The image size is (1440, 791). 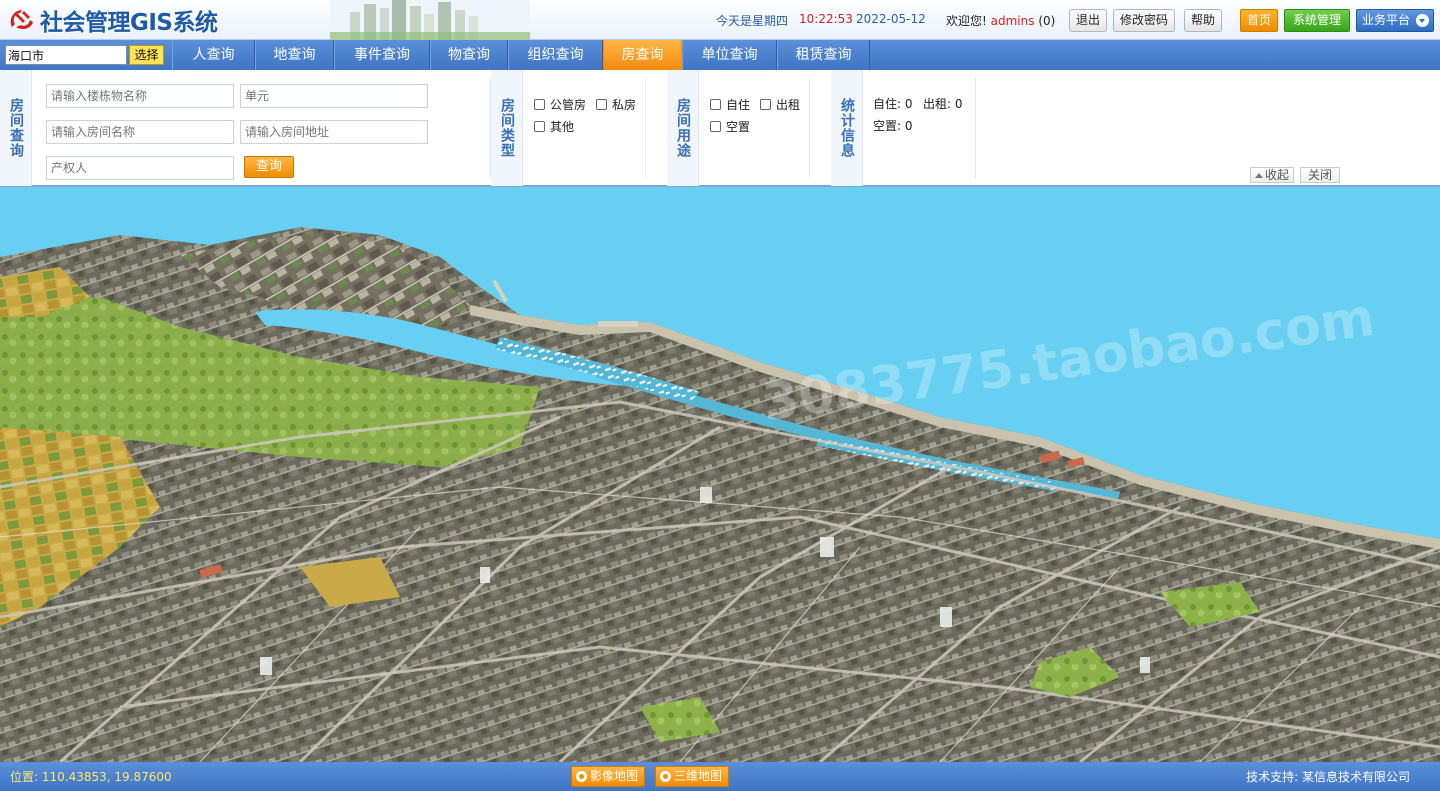 I want to click on city-select-button: 选择, so click(x=146, y=55).